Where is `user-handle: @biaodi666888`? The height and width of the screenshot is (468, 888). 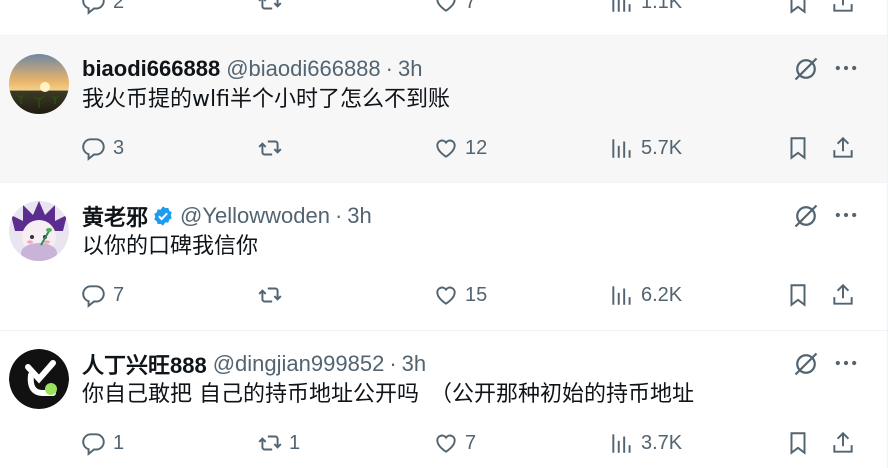
user-handle: @biaodi666888 is located at coordinates (303, 69).